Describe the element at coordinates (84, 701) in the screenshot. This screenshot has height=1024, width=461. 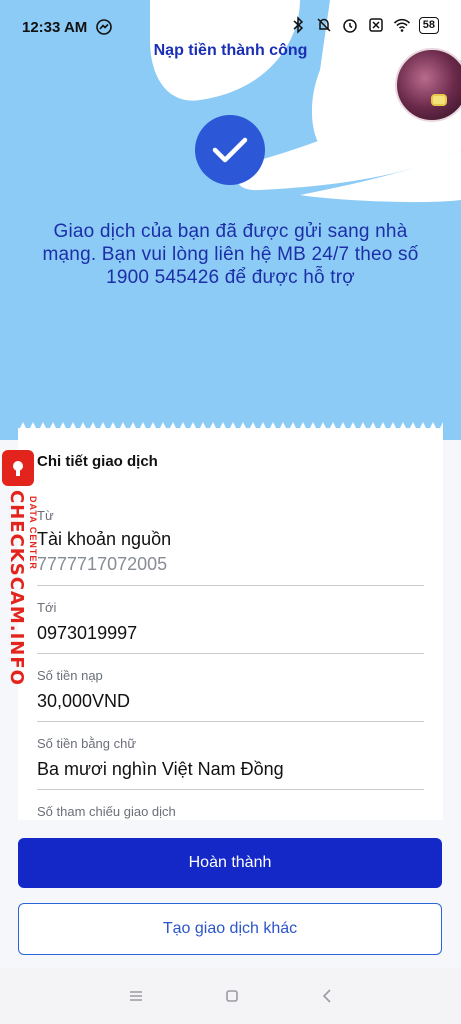
I see `amount-value: 30,000VND` at that location.